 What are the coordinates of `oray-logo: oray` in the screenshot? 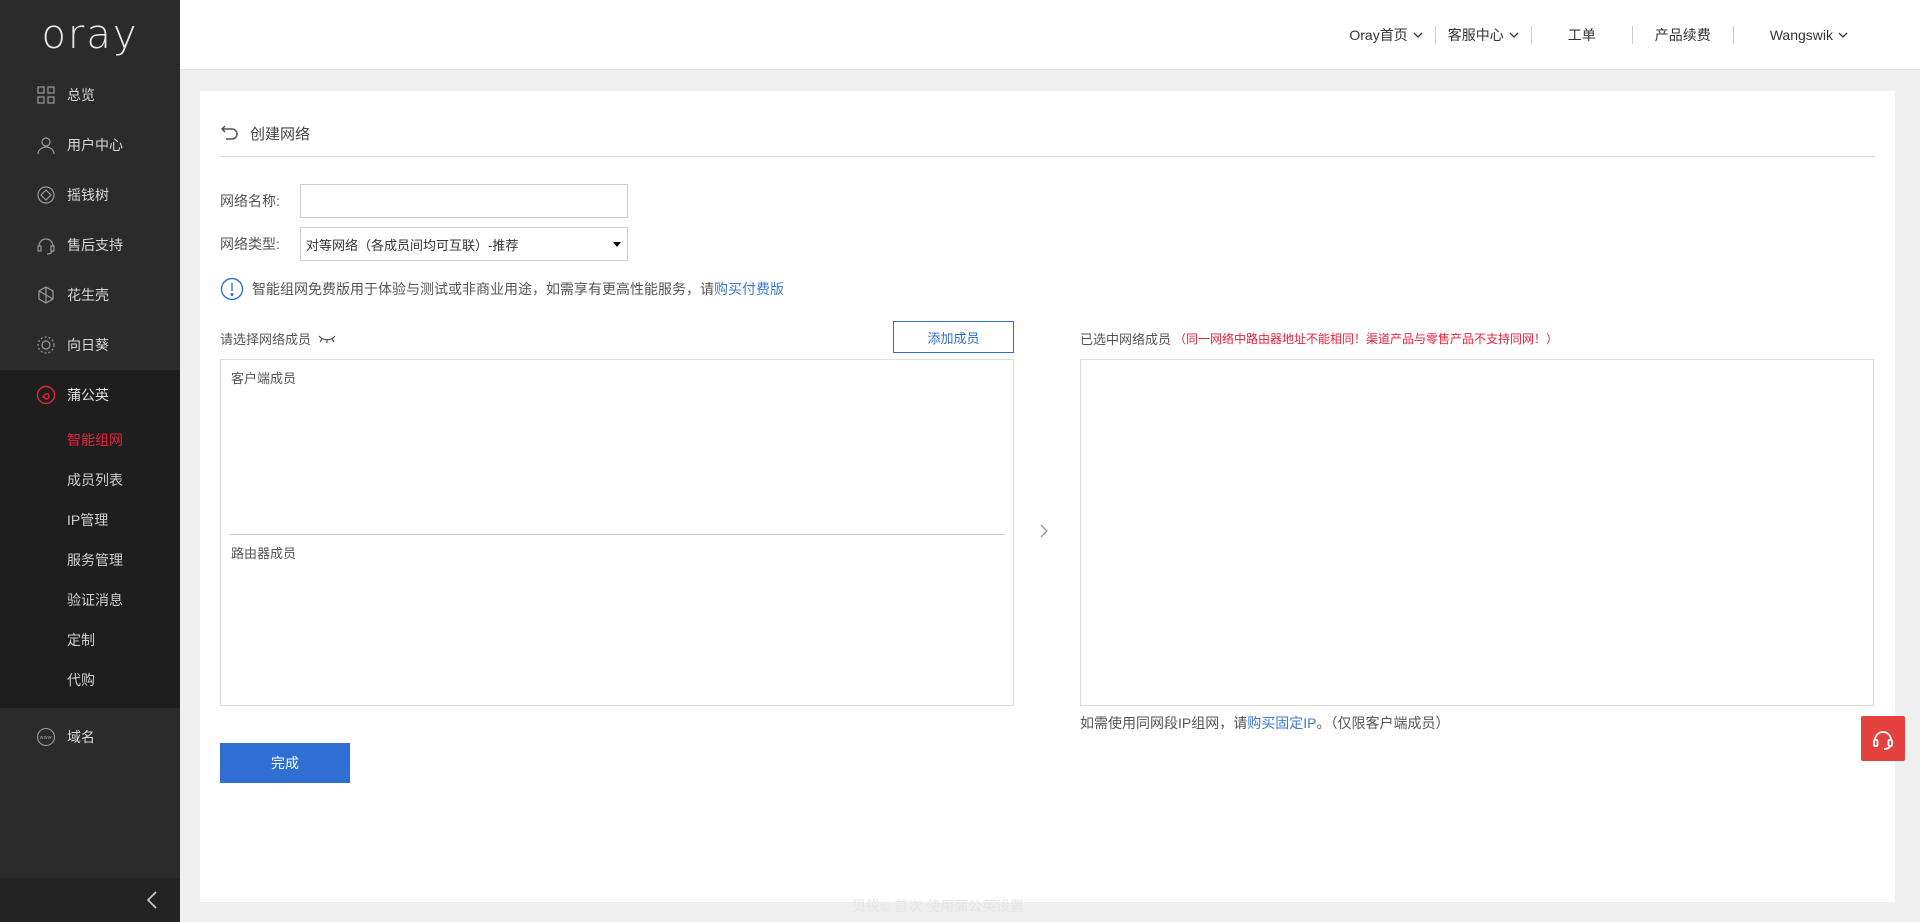 It's located at (90, 35).